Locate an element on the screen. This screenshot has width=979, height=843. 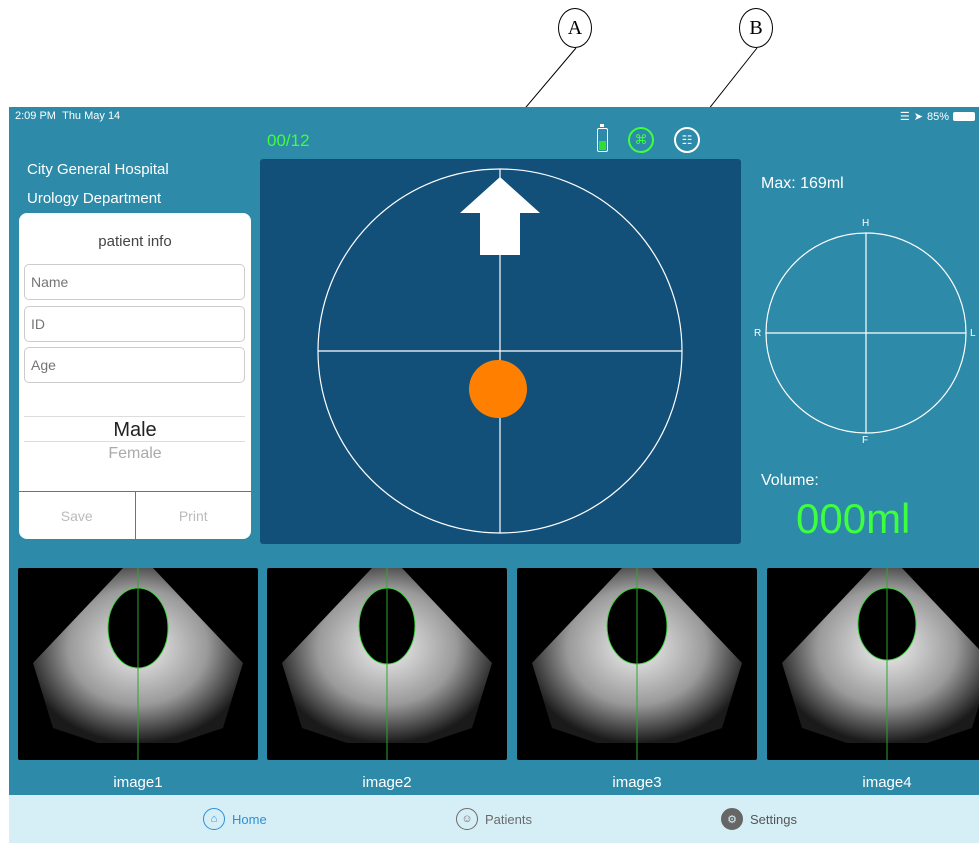
device-status-icons: ⌘ ☷ is located at coordinates (648, 138).